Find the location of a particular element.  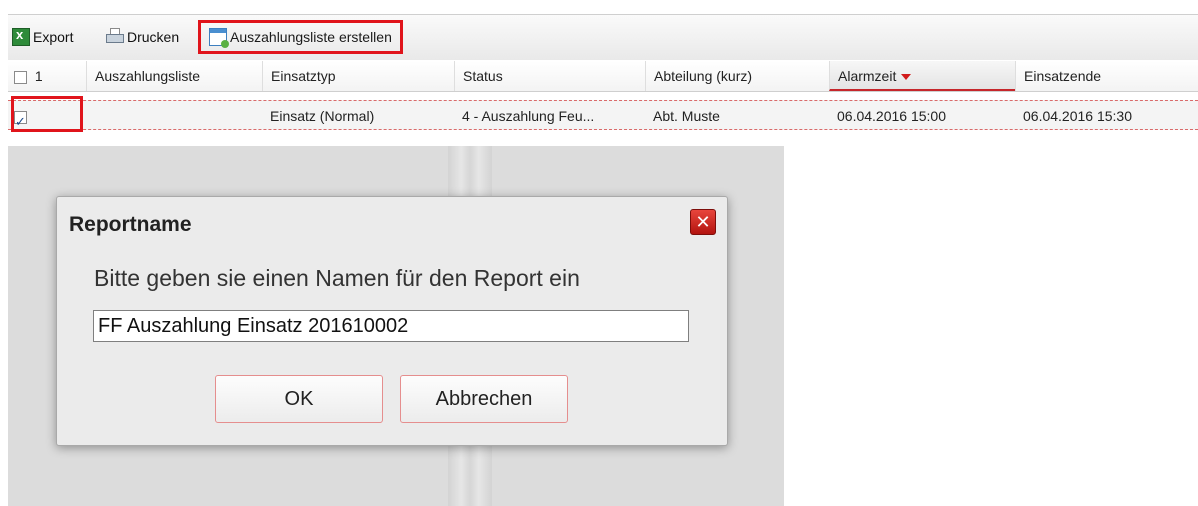

select-all-checkbox is located at coordinates (20, 77).